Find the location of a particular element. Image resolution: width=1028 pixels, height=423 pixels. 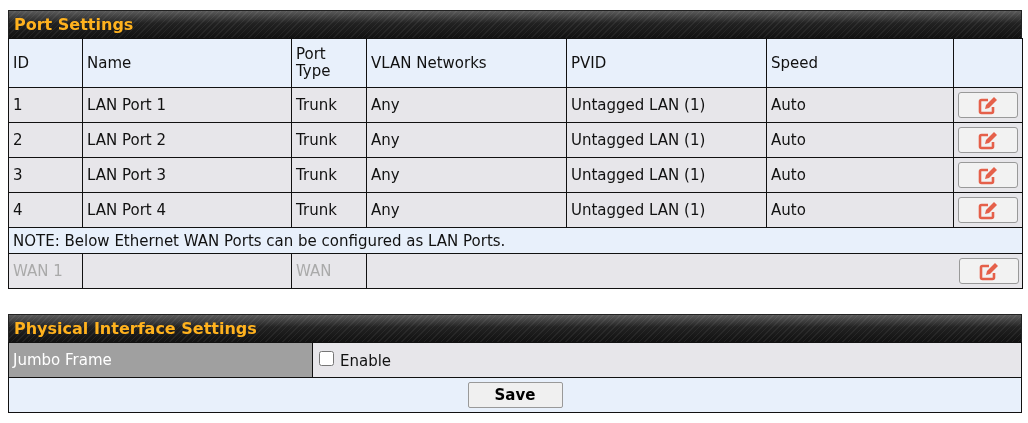

table-cell: LAN Port 2 is located at coordinates (126, 140).